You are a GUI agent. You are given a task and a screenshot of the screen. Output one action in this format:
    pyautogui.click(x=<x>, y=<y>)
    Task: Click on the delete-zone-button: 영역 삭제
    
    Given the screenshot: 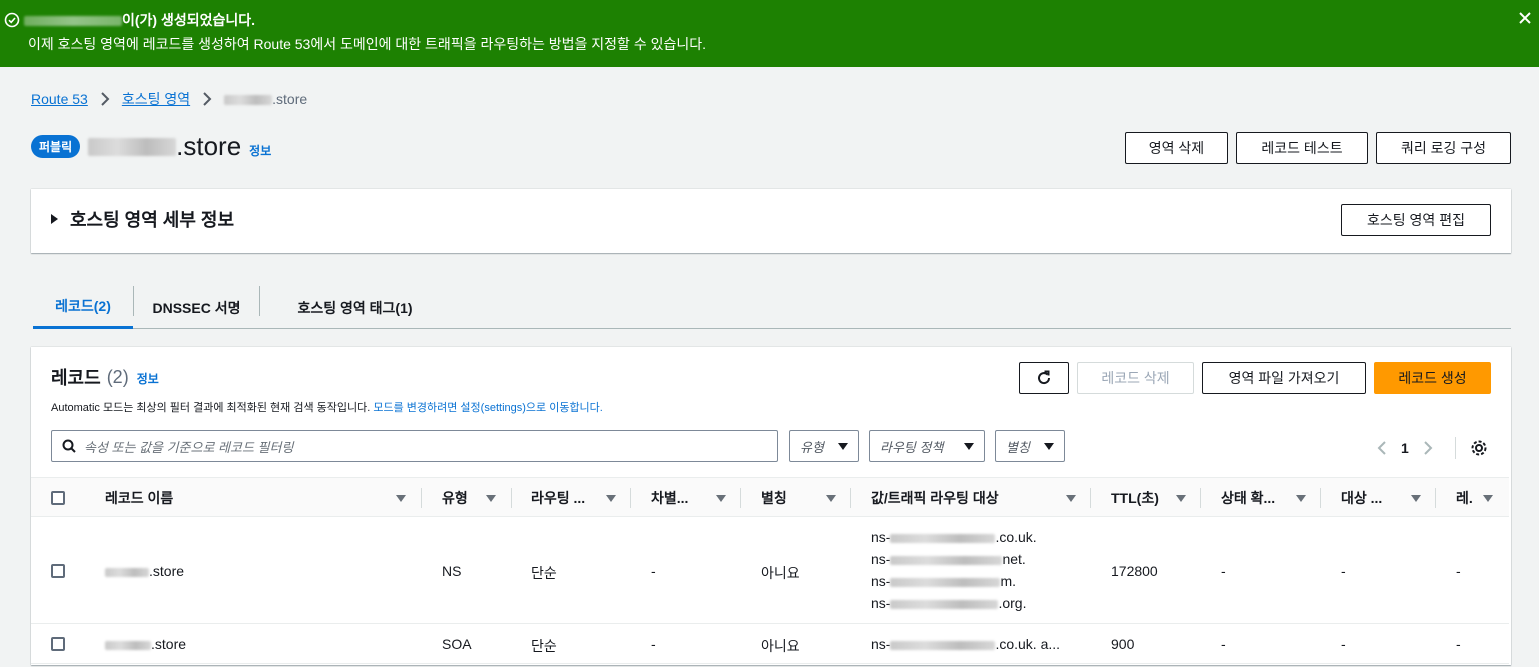 What is the action you would take?
    pyautogui.click(x=1176, y=148)
    